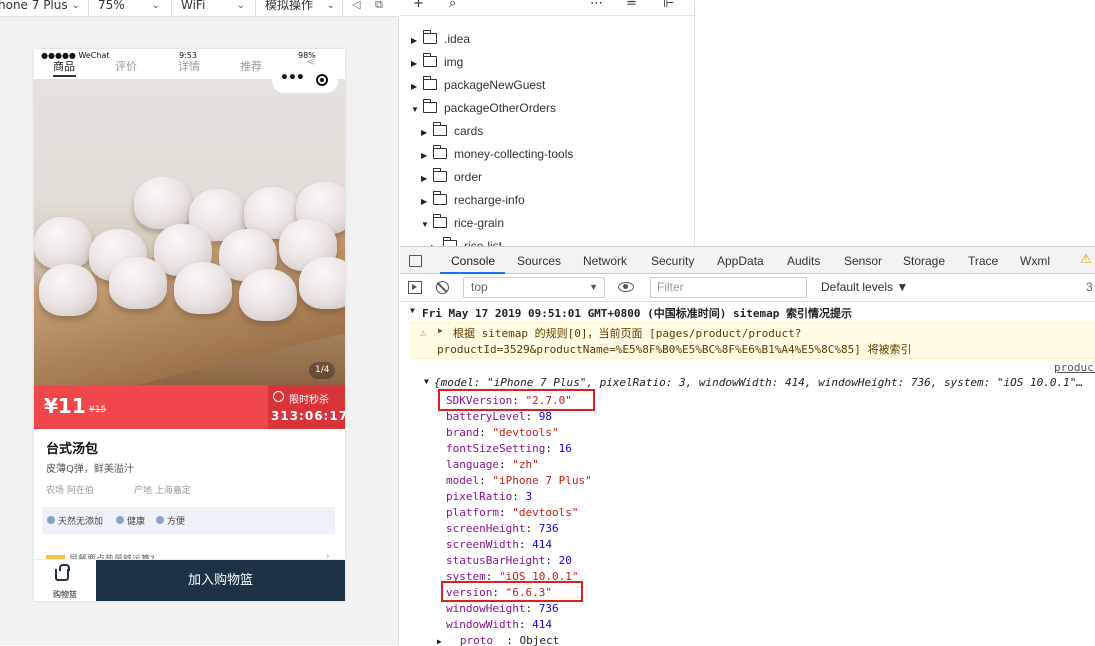 This screenshot has width=1095, height=646. I want to click on tree-node: ▼ rice-grain, so click(462, 223).